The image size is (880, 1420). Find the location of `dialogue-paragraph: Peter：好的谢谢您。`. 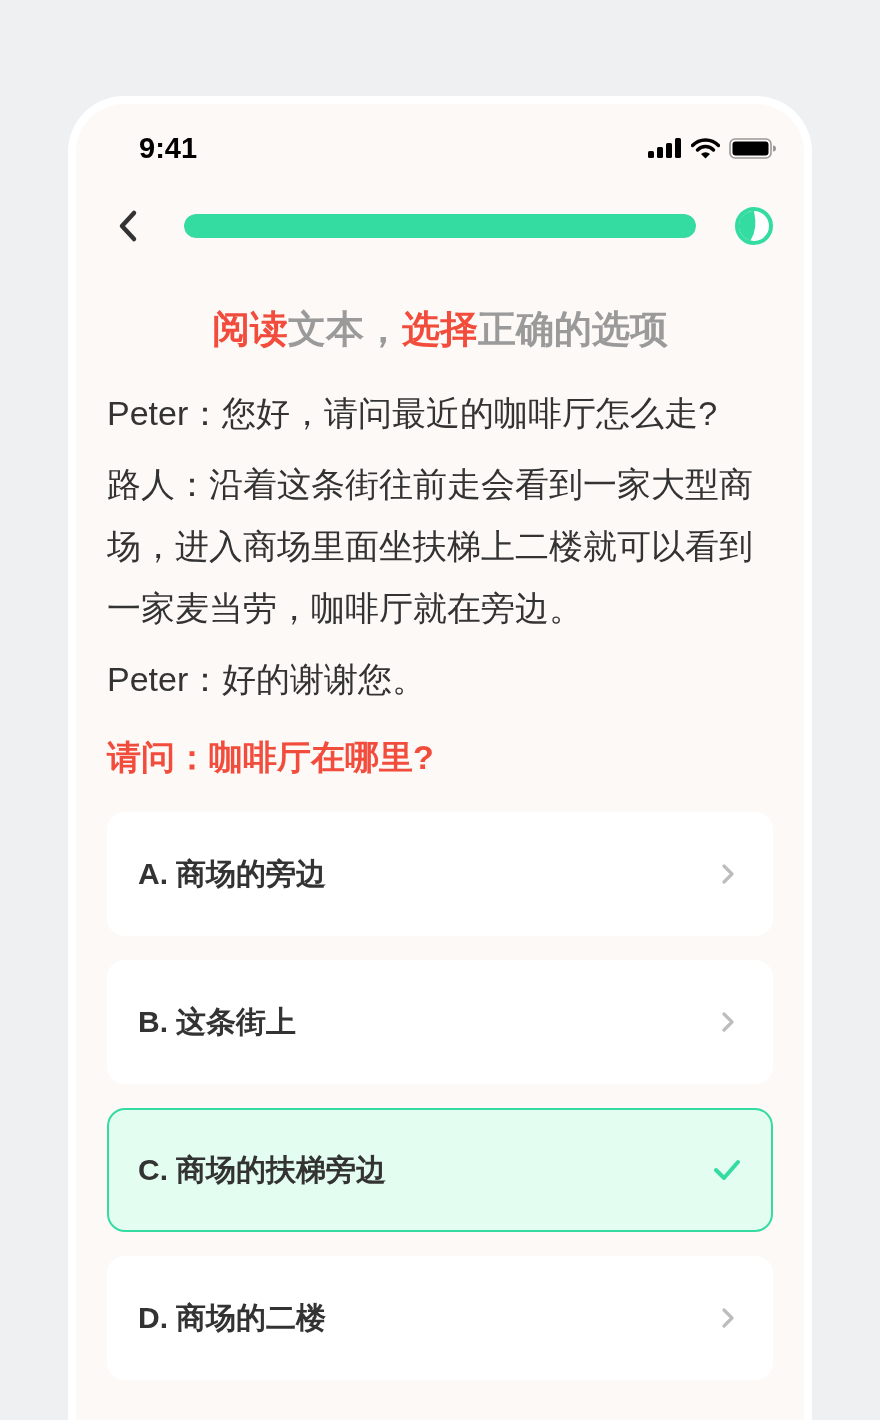

dialogue-paragraph: Peter：好的谢谢您。 is located at coordinates (267, 679).